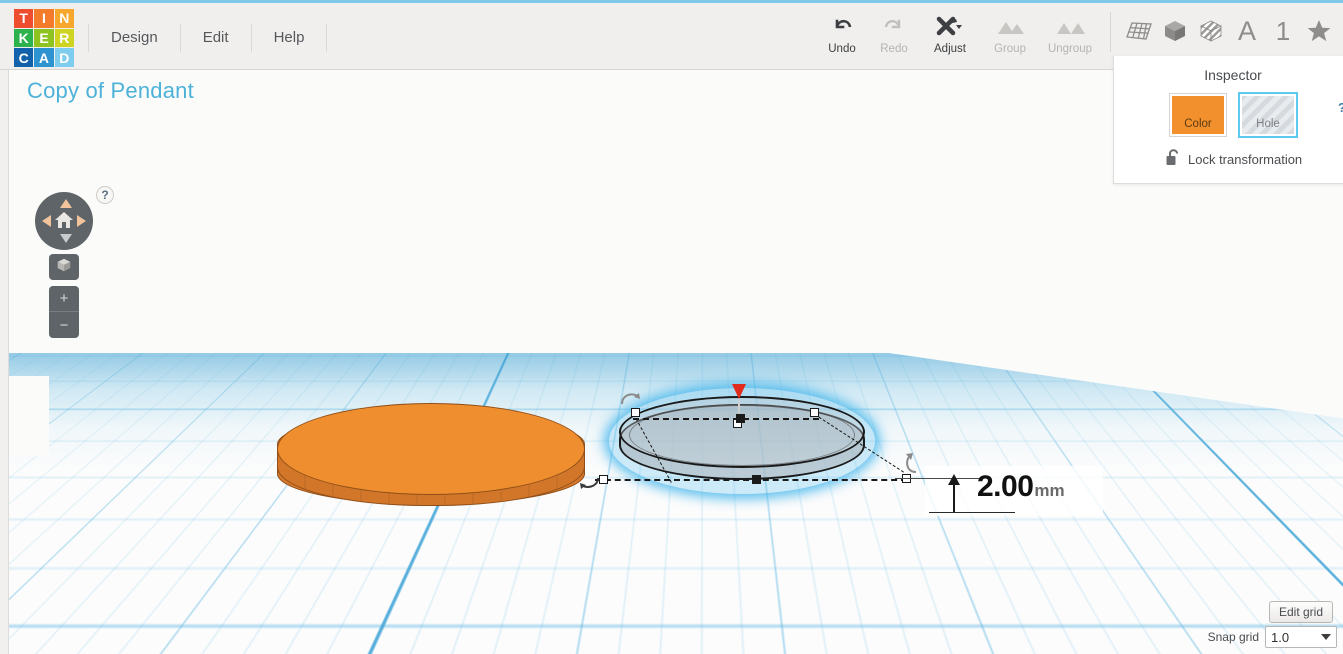 The height and width of the screenshot is (654, 1343). I want to click on workplane-icon, so click(1139, 31).